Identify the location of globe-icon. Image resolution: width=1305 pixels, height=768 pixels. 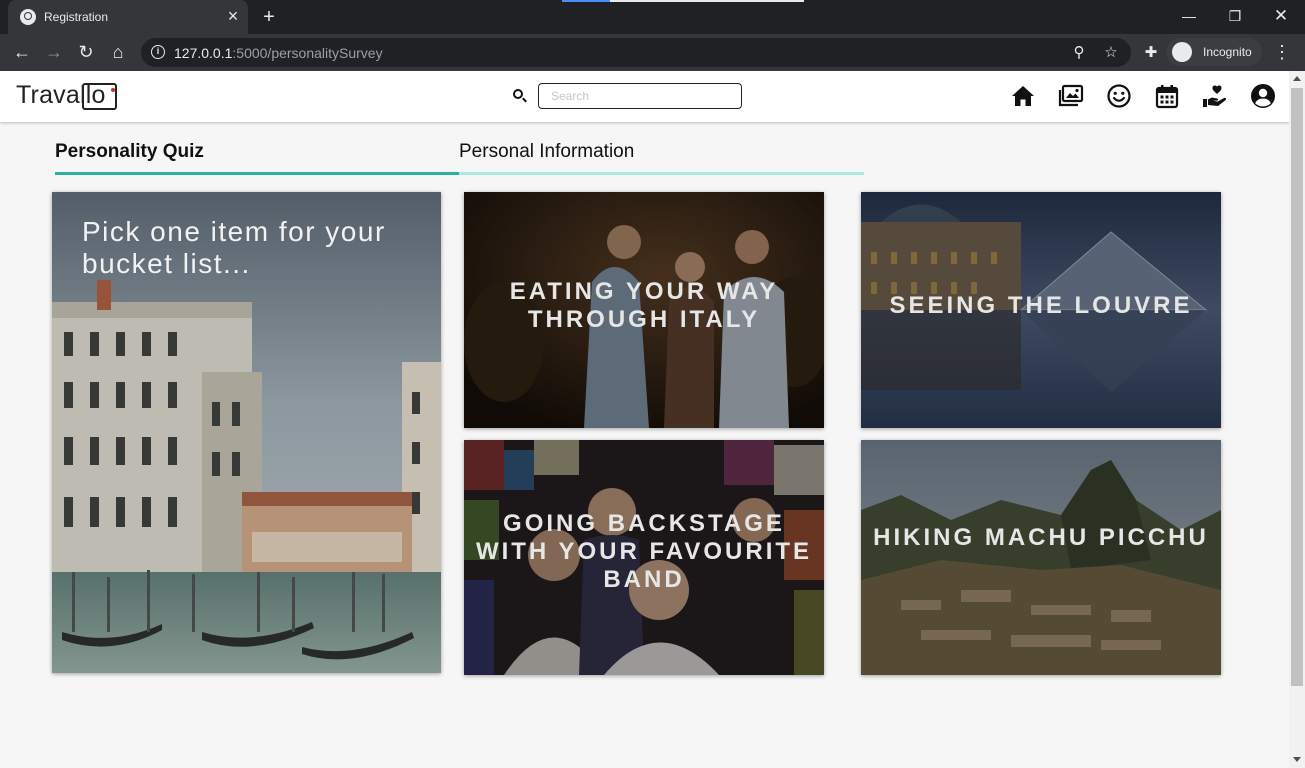
(28, 17).